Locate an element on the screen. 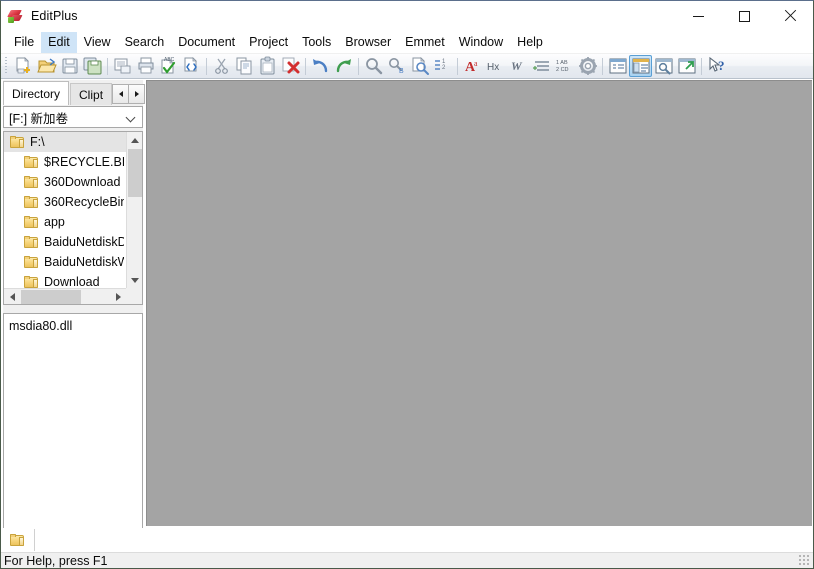 This screenshot has height=569, width=814. paste-button is located at coordinates (267, 66).